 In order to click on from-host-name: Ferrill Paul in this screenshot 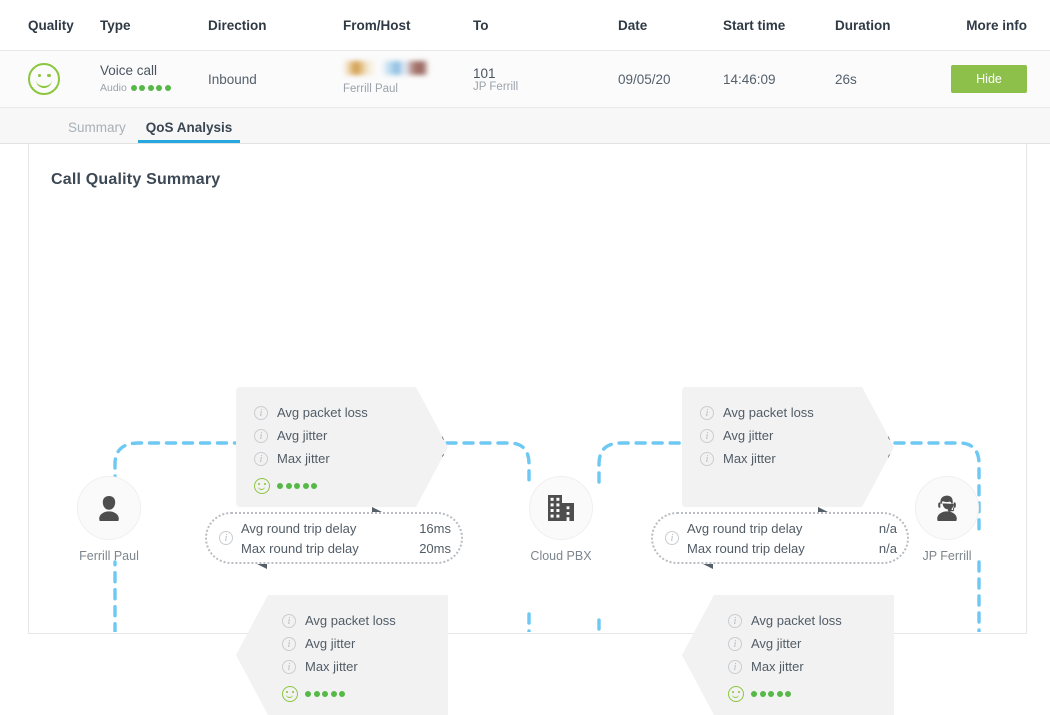, I will do `click(370, 89)`.